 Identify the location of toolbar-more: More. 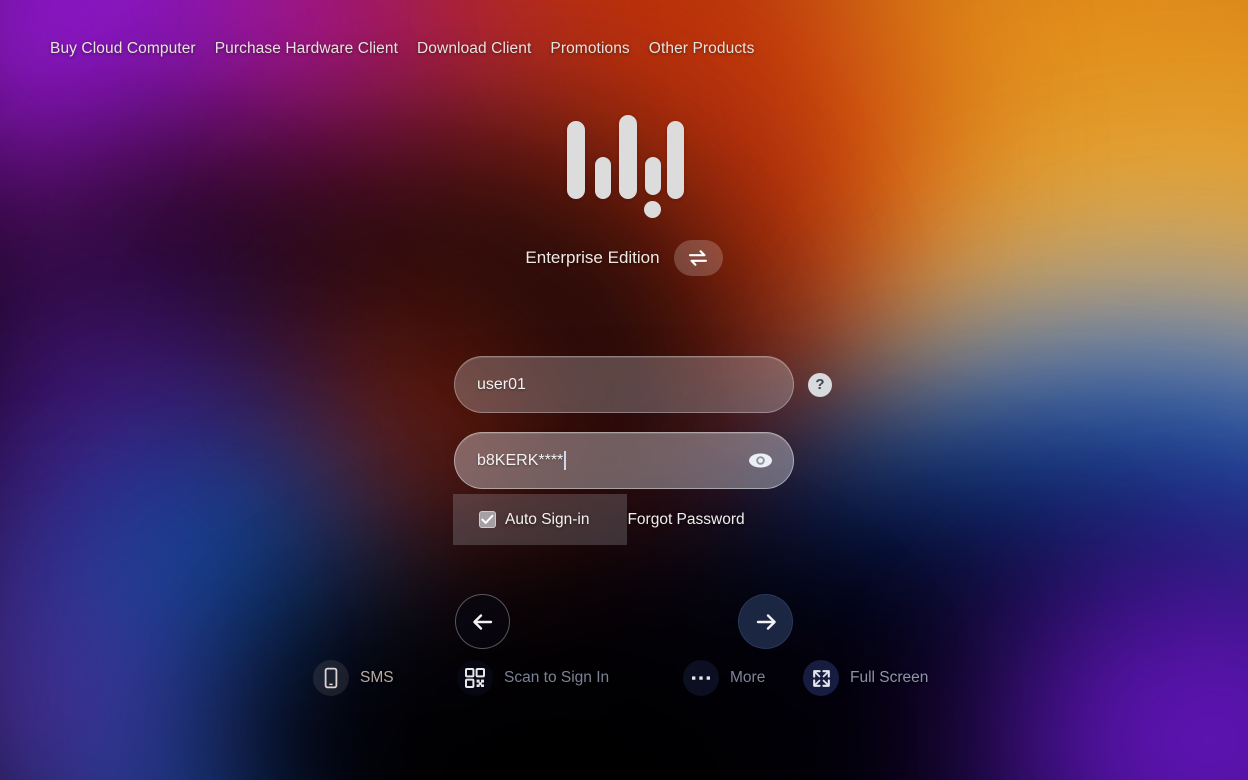
(724, 678).